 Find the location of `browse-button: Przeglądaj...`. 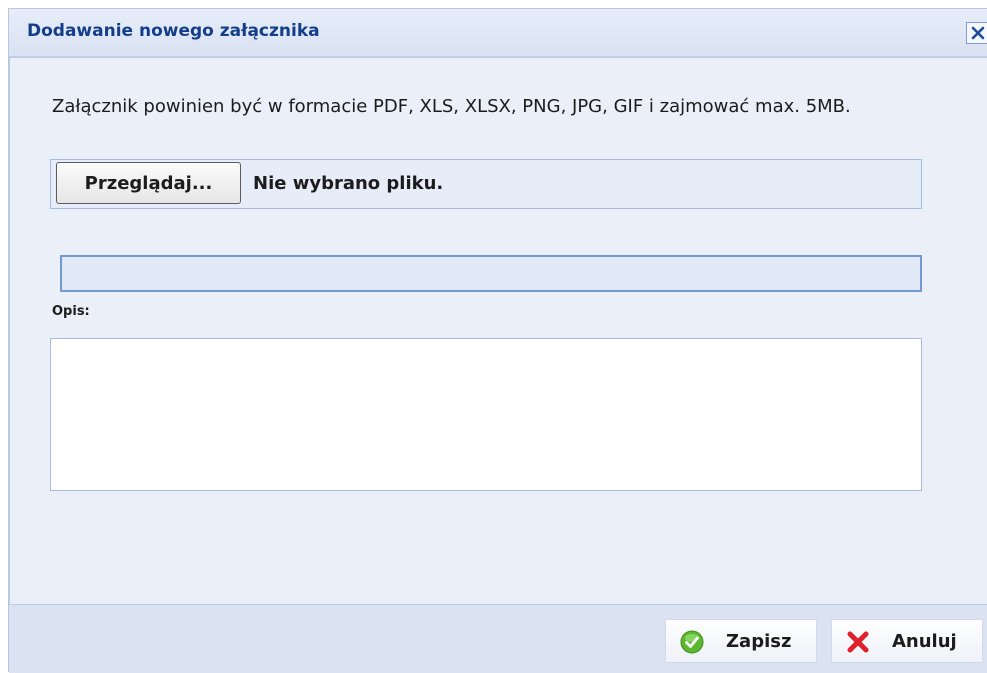

browse-button: Przeglądaj... is located at coordinates (148, 183).